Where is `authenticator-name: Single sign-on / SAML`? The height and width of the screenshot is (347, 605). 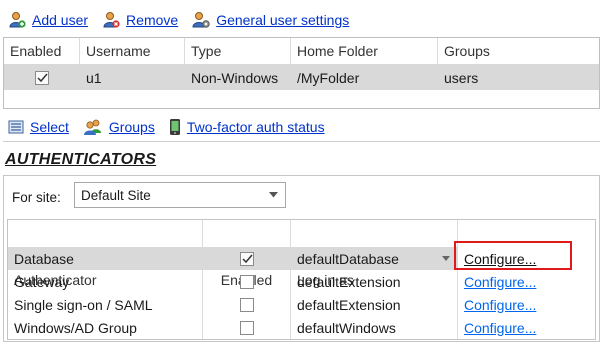 authenticator-name: Single sign-on / SAML is located at coordinates (83, 304).